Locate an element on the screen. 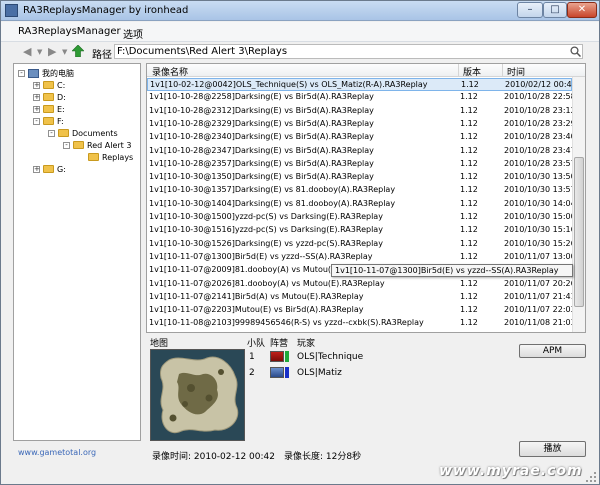 The image size is (600, 485). forward-arrow-icon: ▶ is located at coordinates (52, 51).